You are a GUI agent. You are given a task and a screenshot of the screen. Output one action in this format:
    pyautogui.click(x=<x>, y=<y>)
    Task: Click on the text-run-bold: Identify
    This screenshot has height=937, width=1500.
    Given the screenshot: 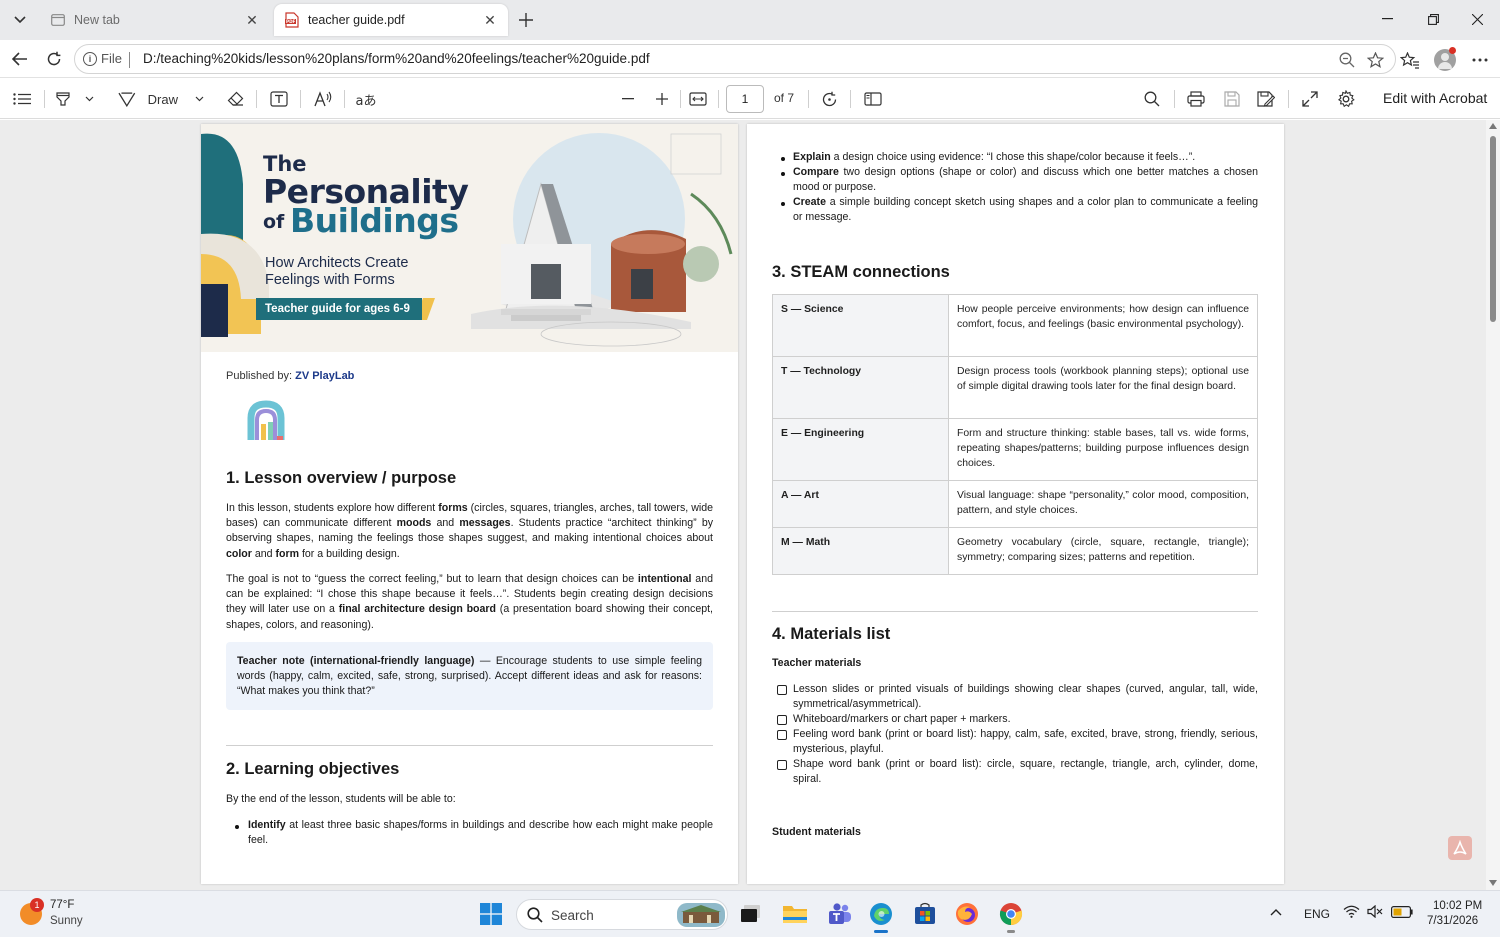 What is the action you would take?
    pyautogui.click(x=267, y=825)
    